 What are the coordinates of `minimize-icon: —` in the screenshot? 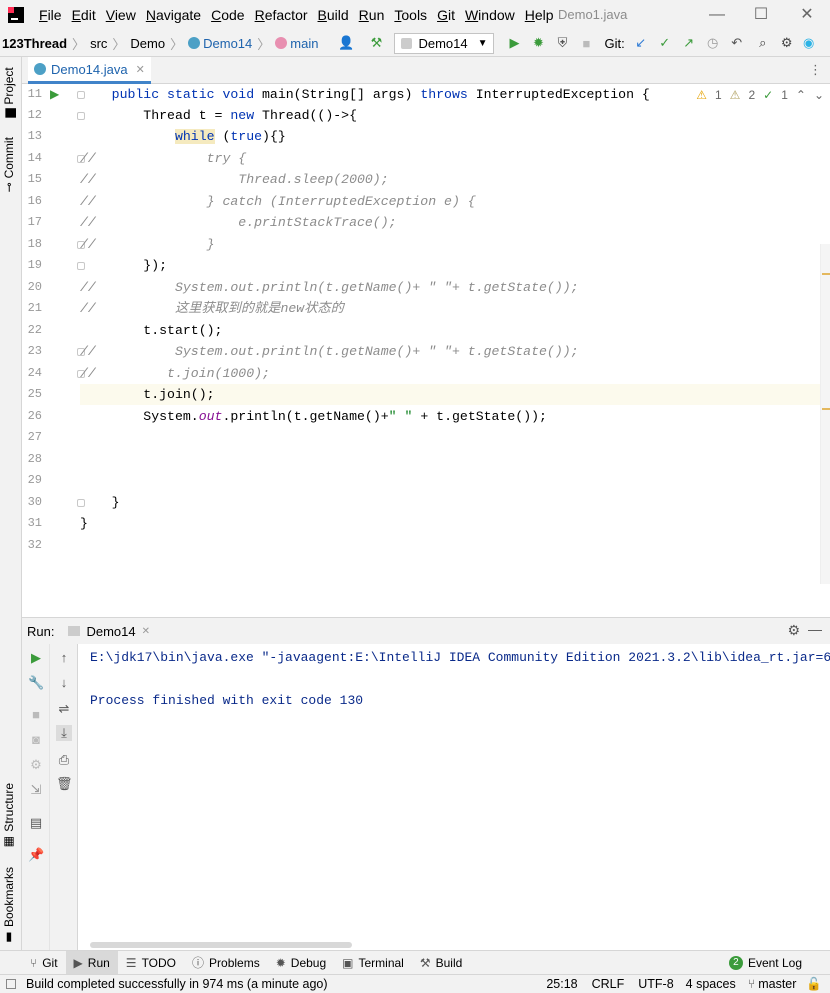 It's located at (717, 15).